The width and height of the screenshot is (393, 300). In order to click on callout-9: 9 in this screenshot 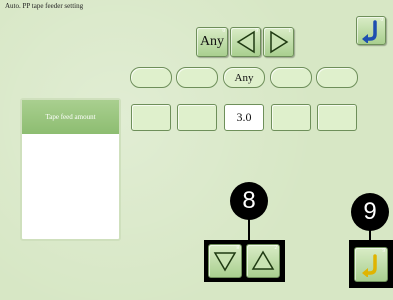, I will do `click(370, 212)`.